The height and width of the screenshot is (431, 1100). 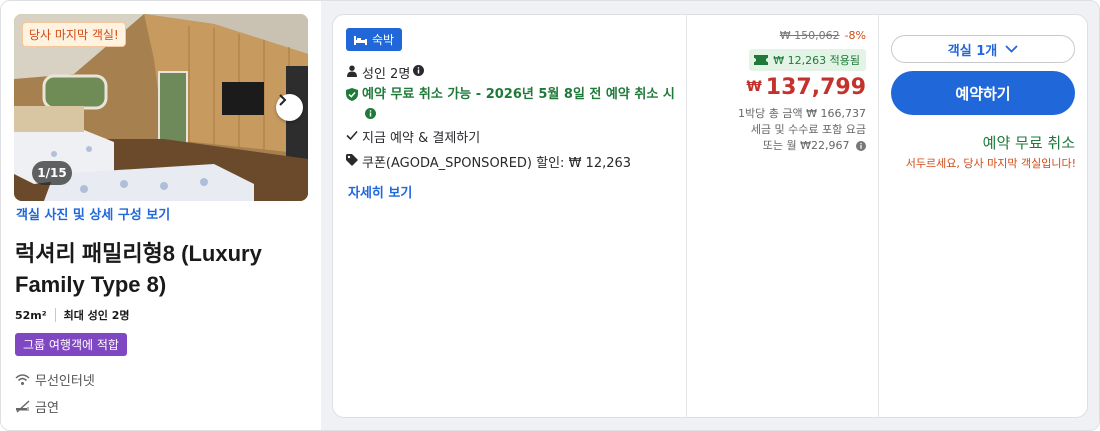 I want to click on no-smoking-icon, so click(x=23, y=406).